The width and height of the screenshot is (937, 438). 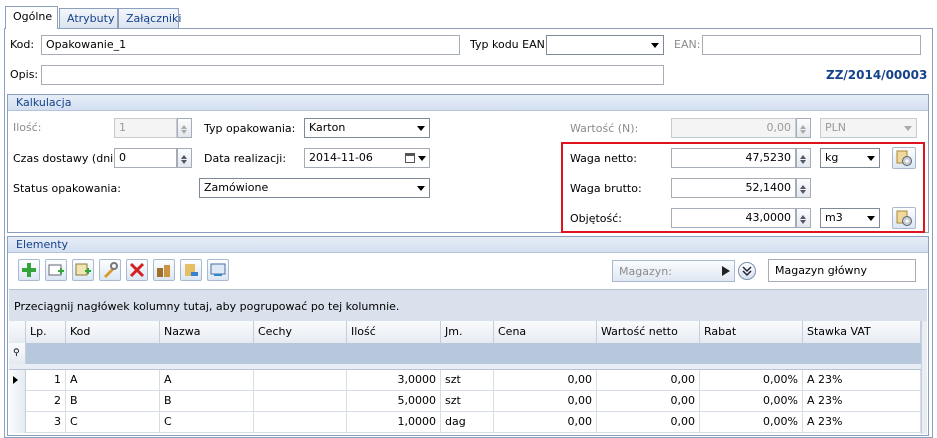 What do you see at coordinates (394, 332) in the screenshot?
I see `column-header-ilosc: Ilość` at bounding box center [394, 332].